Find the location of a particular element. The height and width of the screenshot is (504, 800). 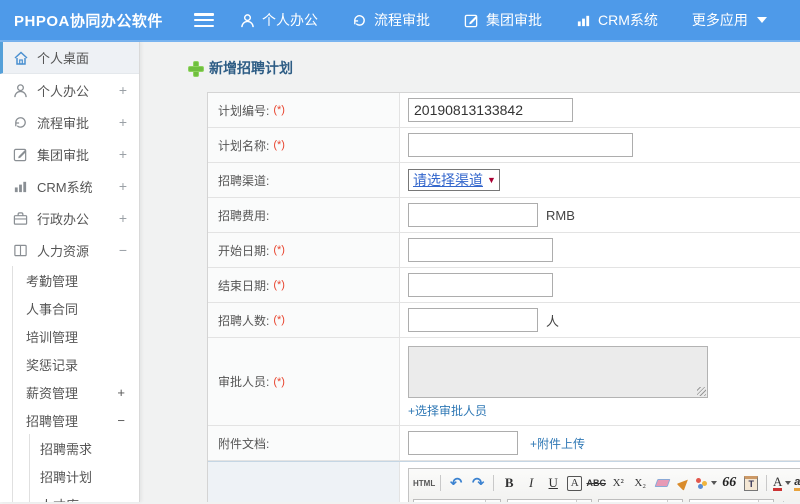

sidebar-item-personal-desktop: 个人桌面 is located at coordinates (69, 58).